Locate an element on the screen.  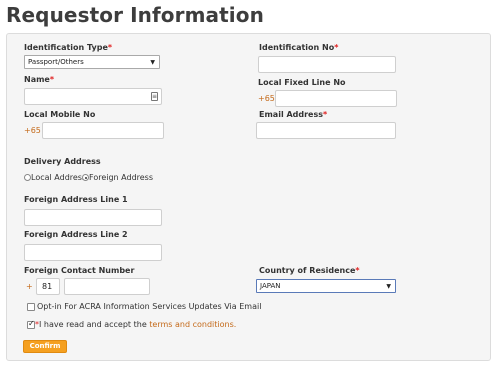
terms-checkbox is located at coordinates (31, 324).